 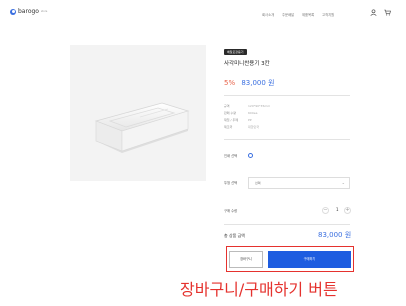 I want to click on info-value: 대한민국, so click(x=254, y=127).